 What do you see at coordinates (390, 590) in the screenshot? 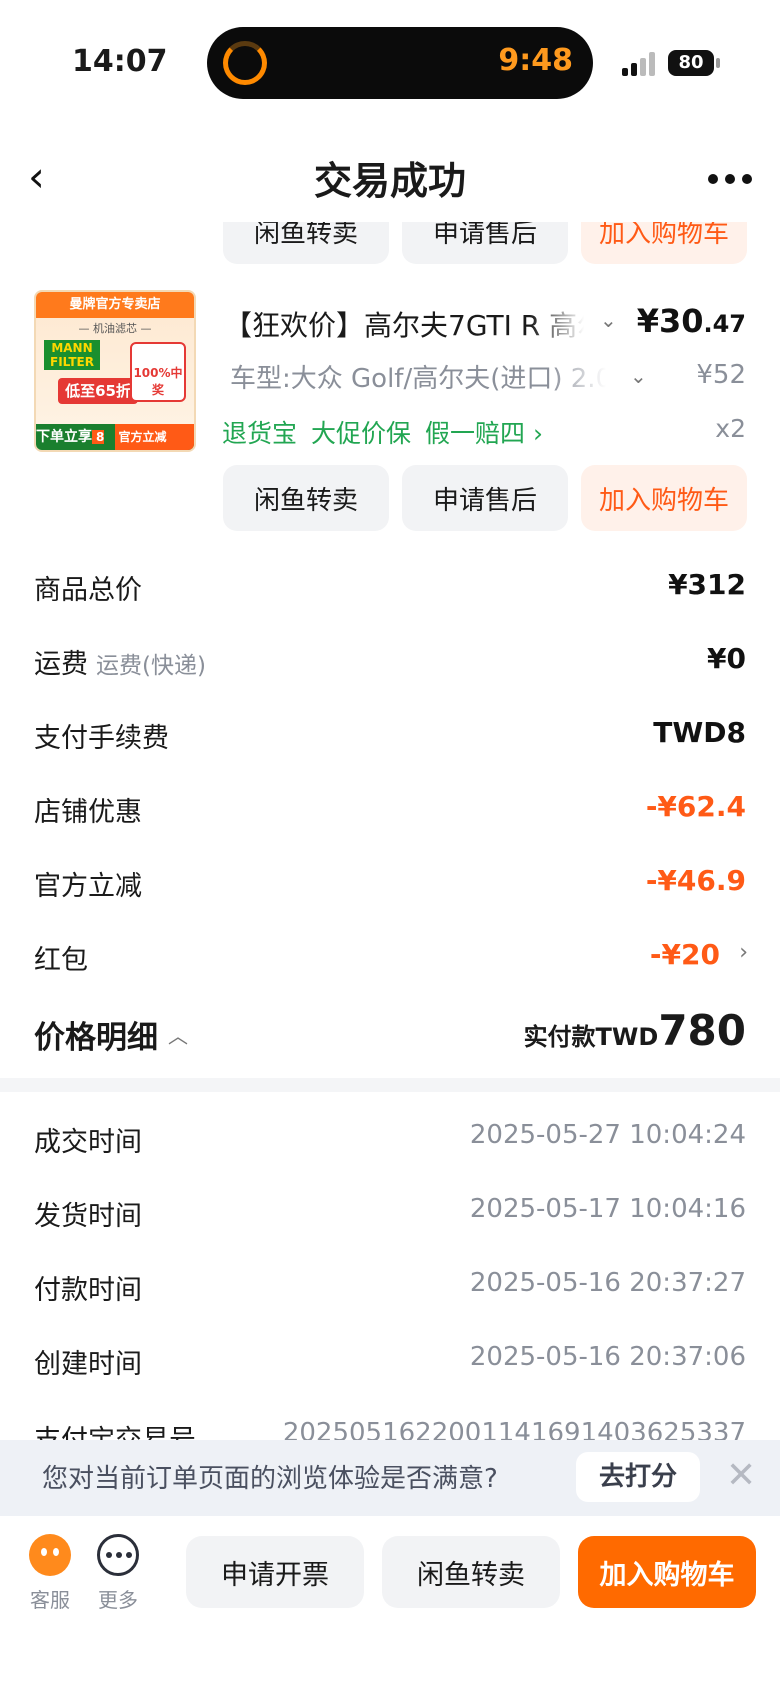
I see `price-row-total: 商品总价 ¥312` at bounding box center [390, 590].